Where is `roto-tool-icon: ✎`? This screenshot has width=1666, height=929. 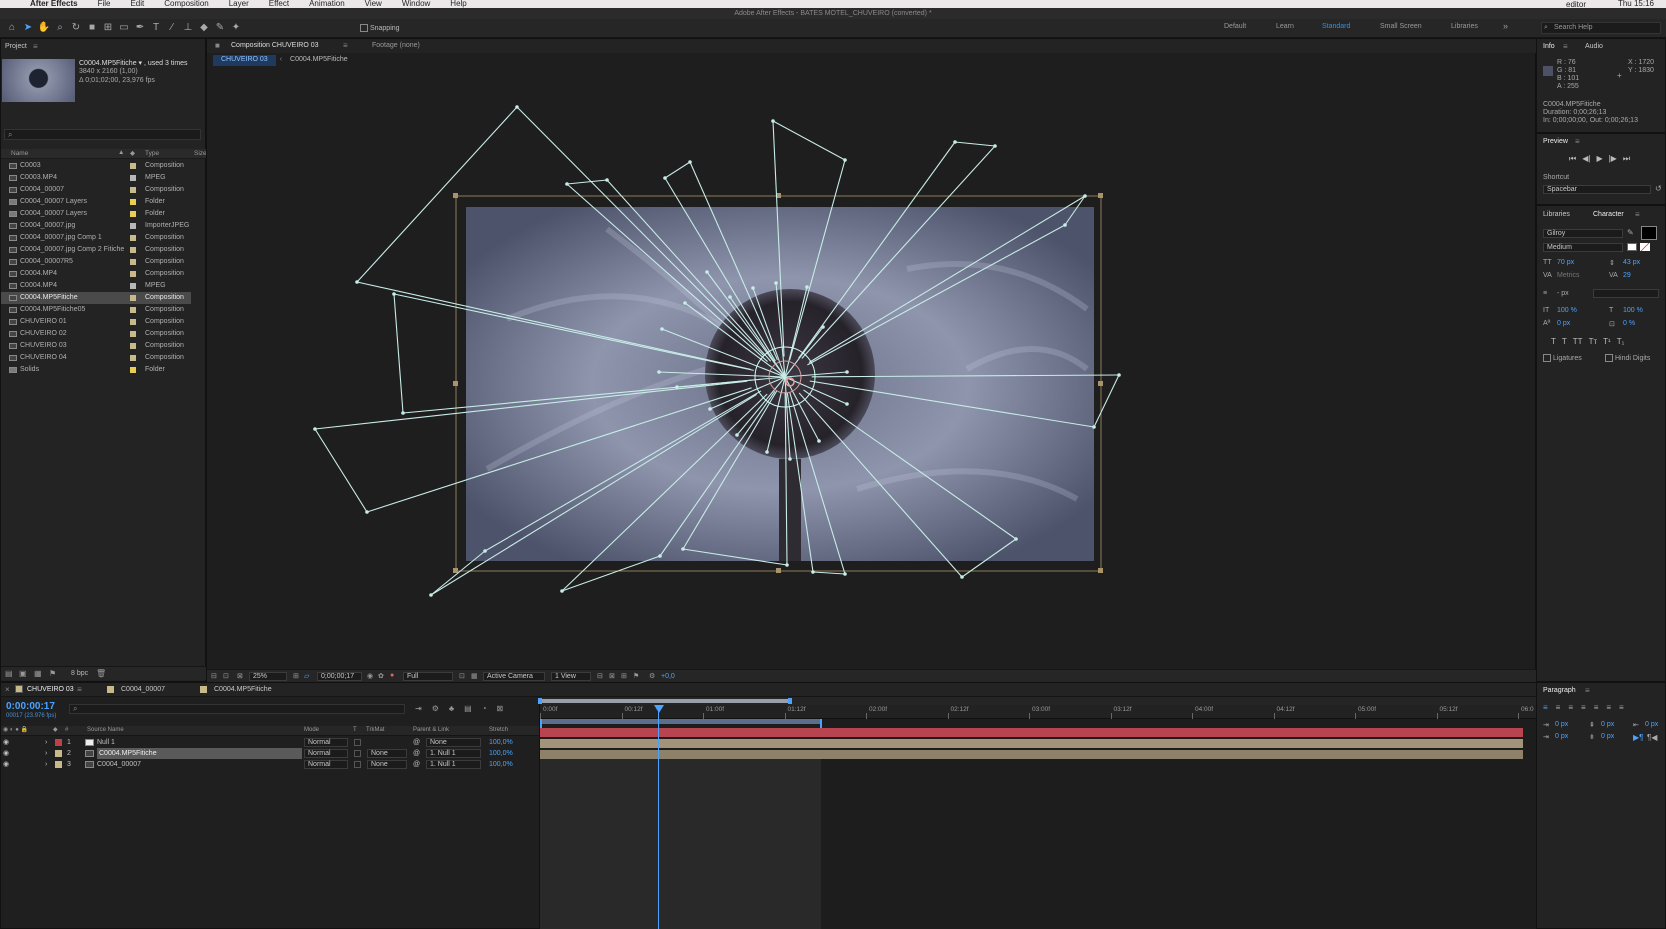 roto-tool-icon: ✎ is located at coordinates (220, 28).